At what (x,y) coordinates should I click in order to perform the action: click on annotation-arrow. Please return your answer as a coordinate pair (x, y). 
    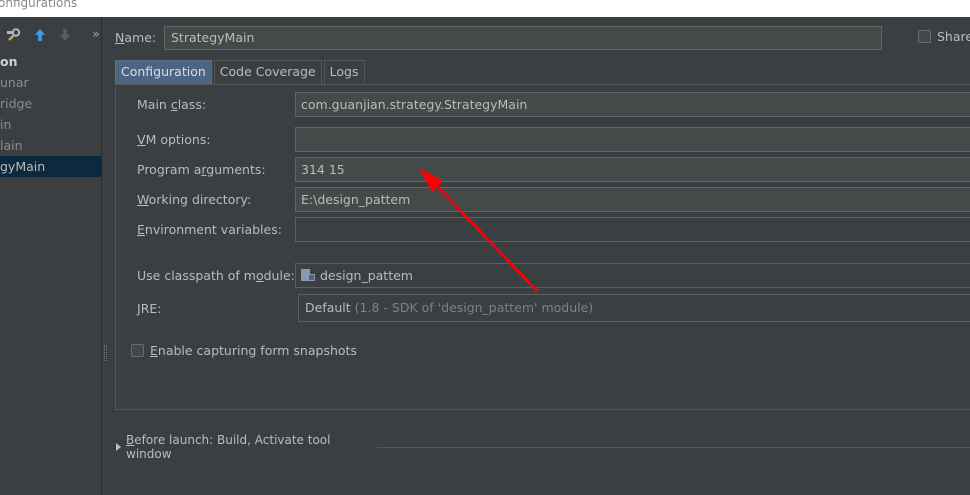
    Looking at the image, I should click on (478, 230).